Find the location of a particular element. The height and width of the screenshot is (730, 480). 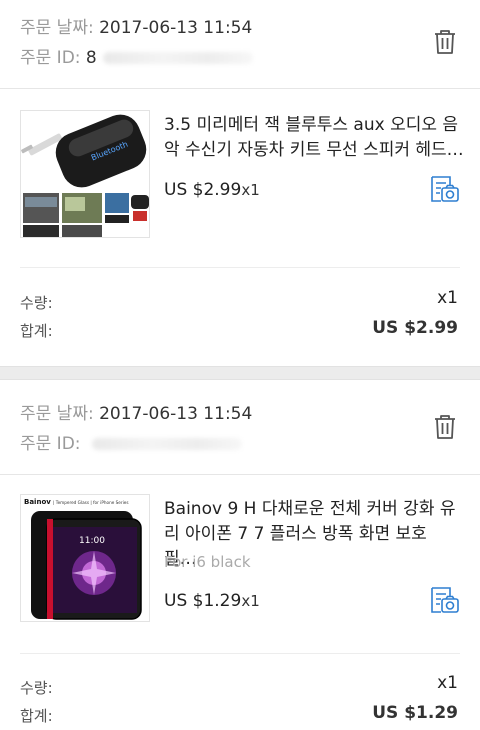

thumb-brand: Bainov is located at coordinates (37, 502).